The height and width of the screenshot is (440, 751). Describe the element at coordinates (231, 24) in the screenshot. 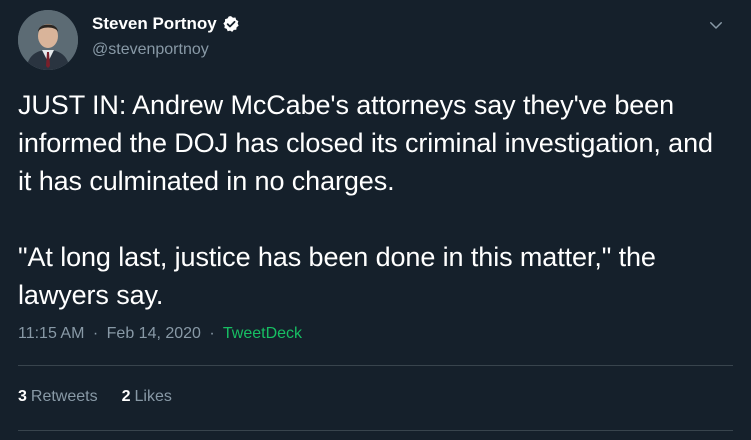

I see `verified-badge-icon` at that location.